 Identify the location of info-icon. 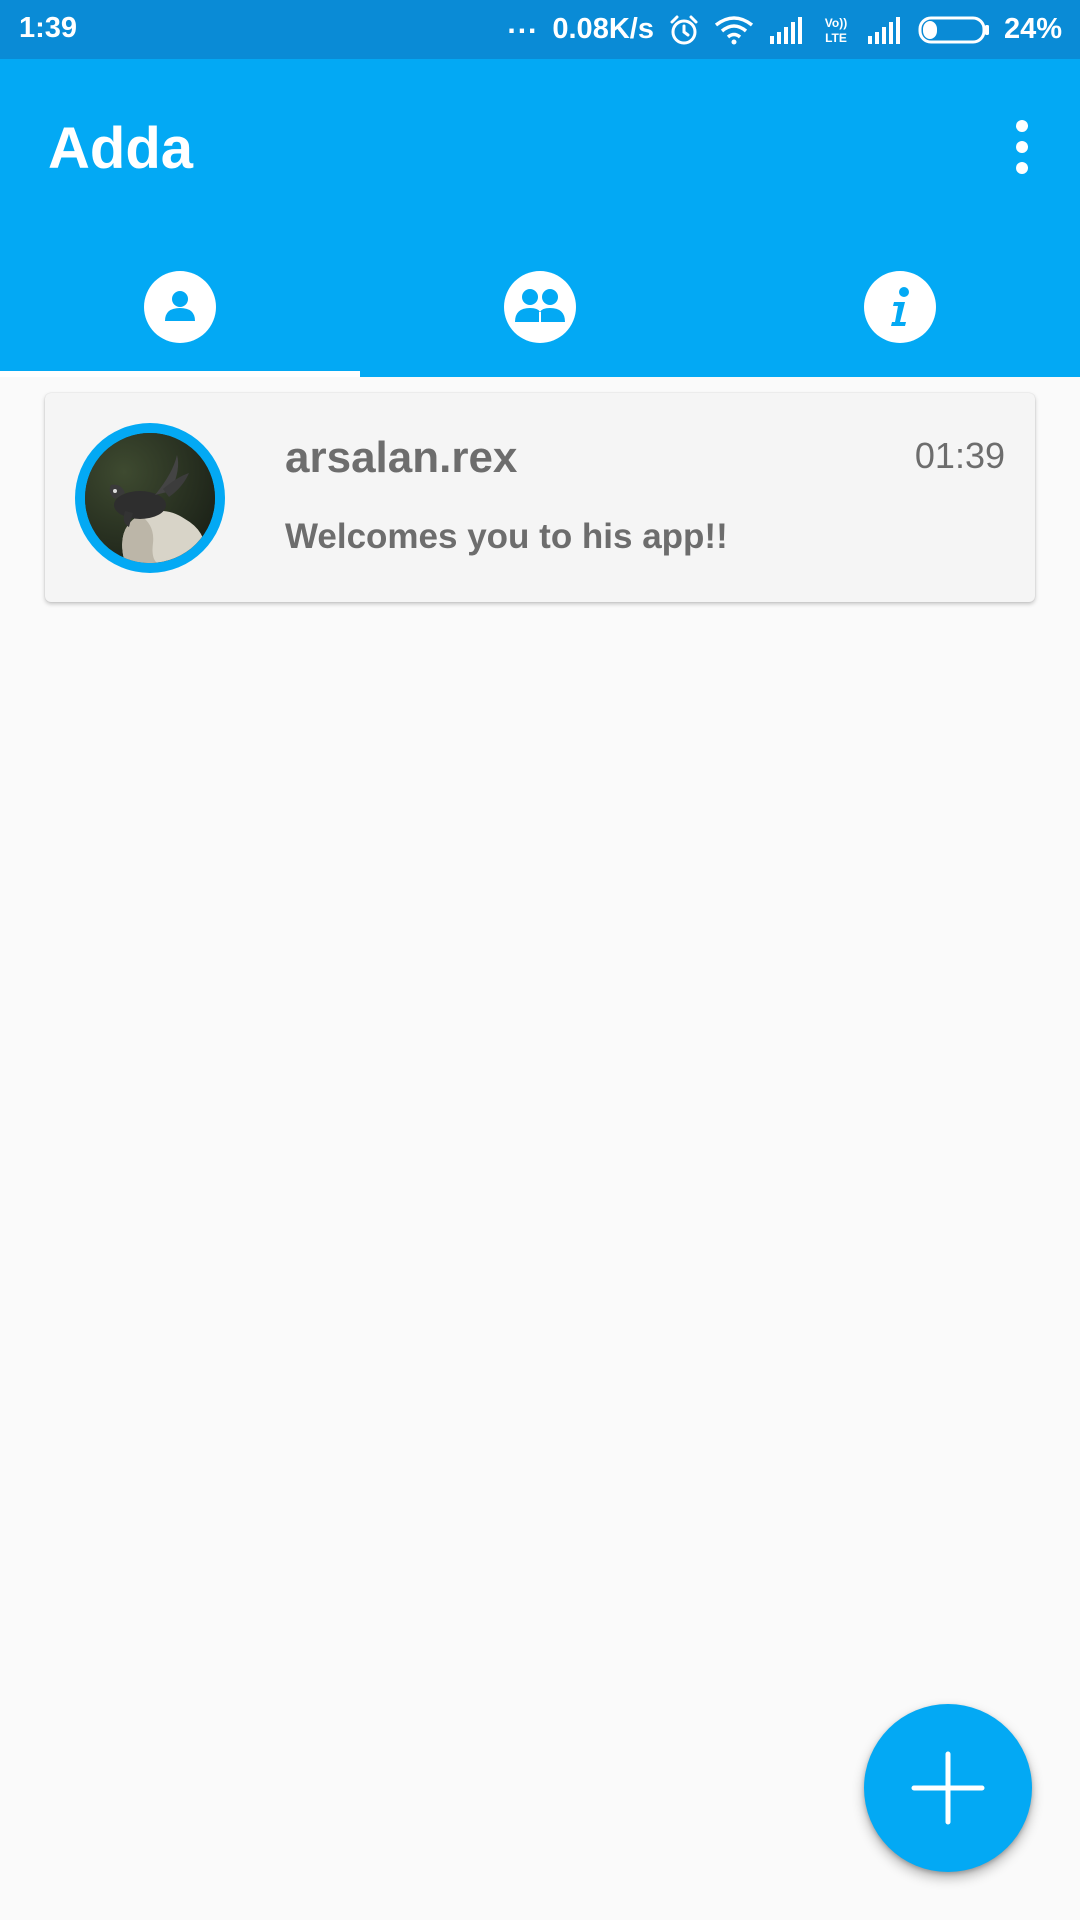
(900, 307).